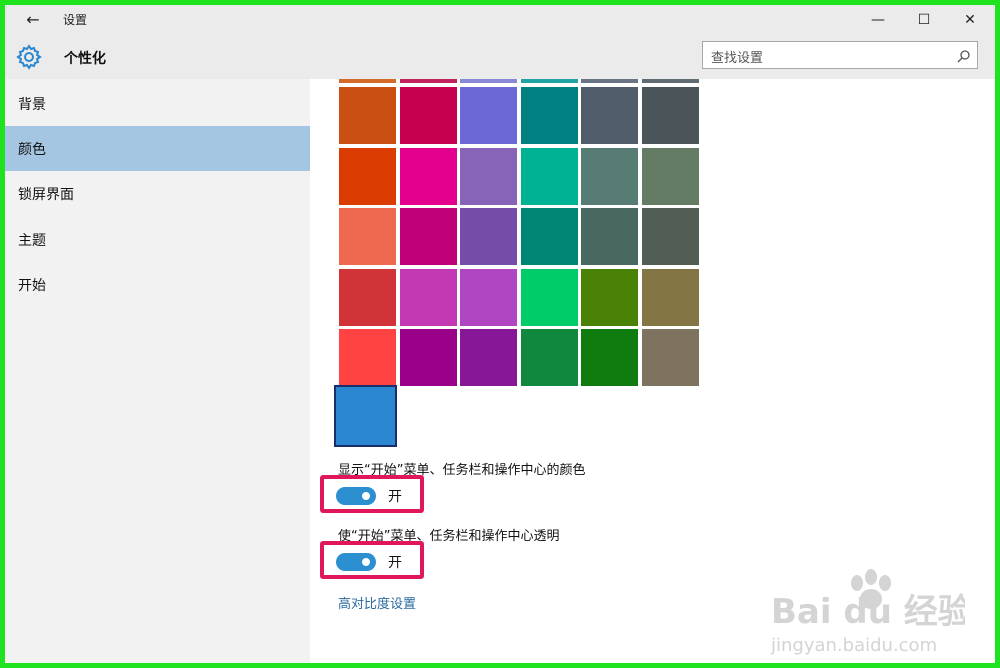  I want to click on gear-icon, so click(29, 57).